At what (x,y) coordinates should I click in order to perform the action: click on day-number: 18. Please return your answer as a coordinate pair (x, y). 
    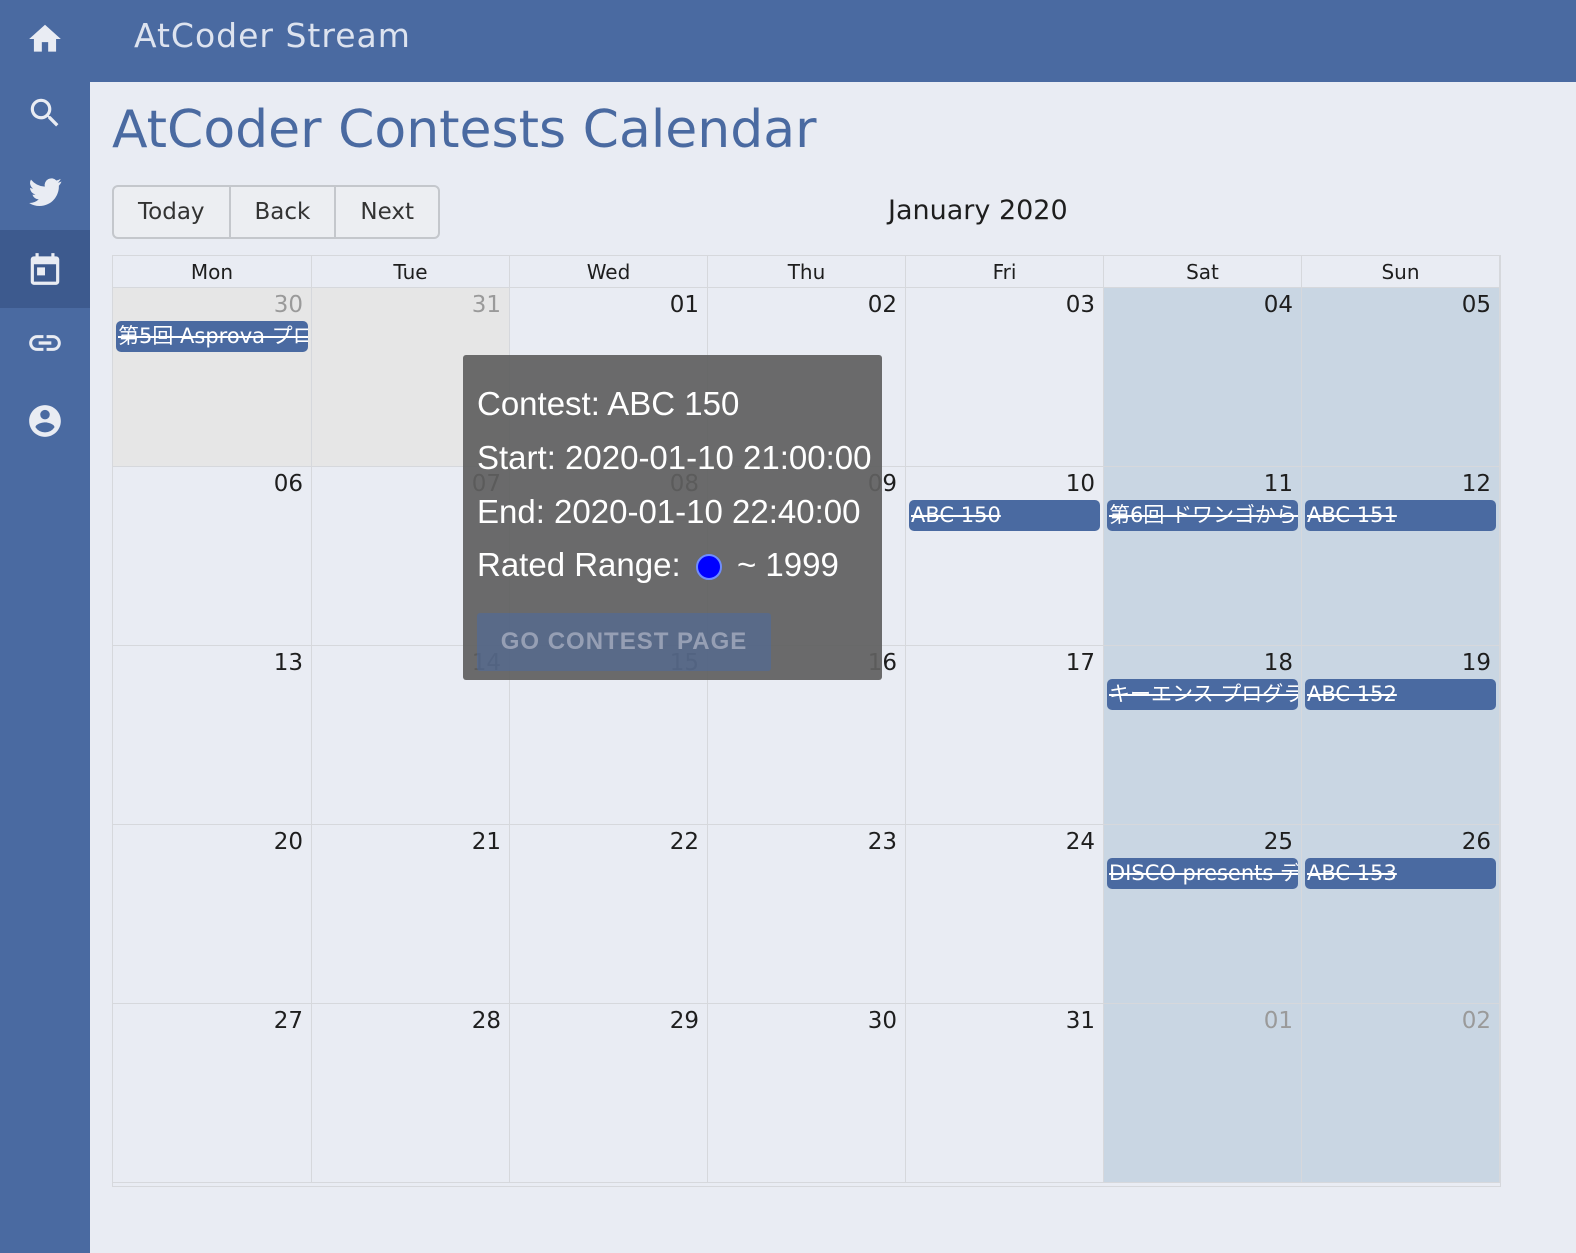
    Looking at the image, I should click on (1278, 663).